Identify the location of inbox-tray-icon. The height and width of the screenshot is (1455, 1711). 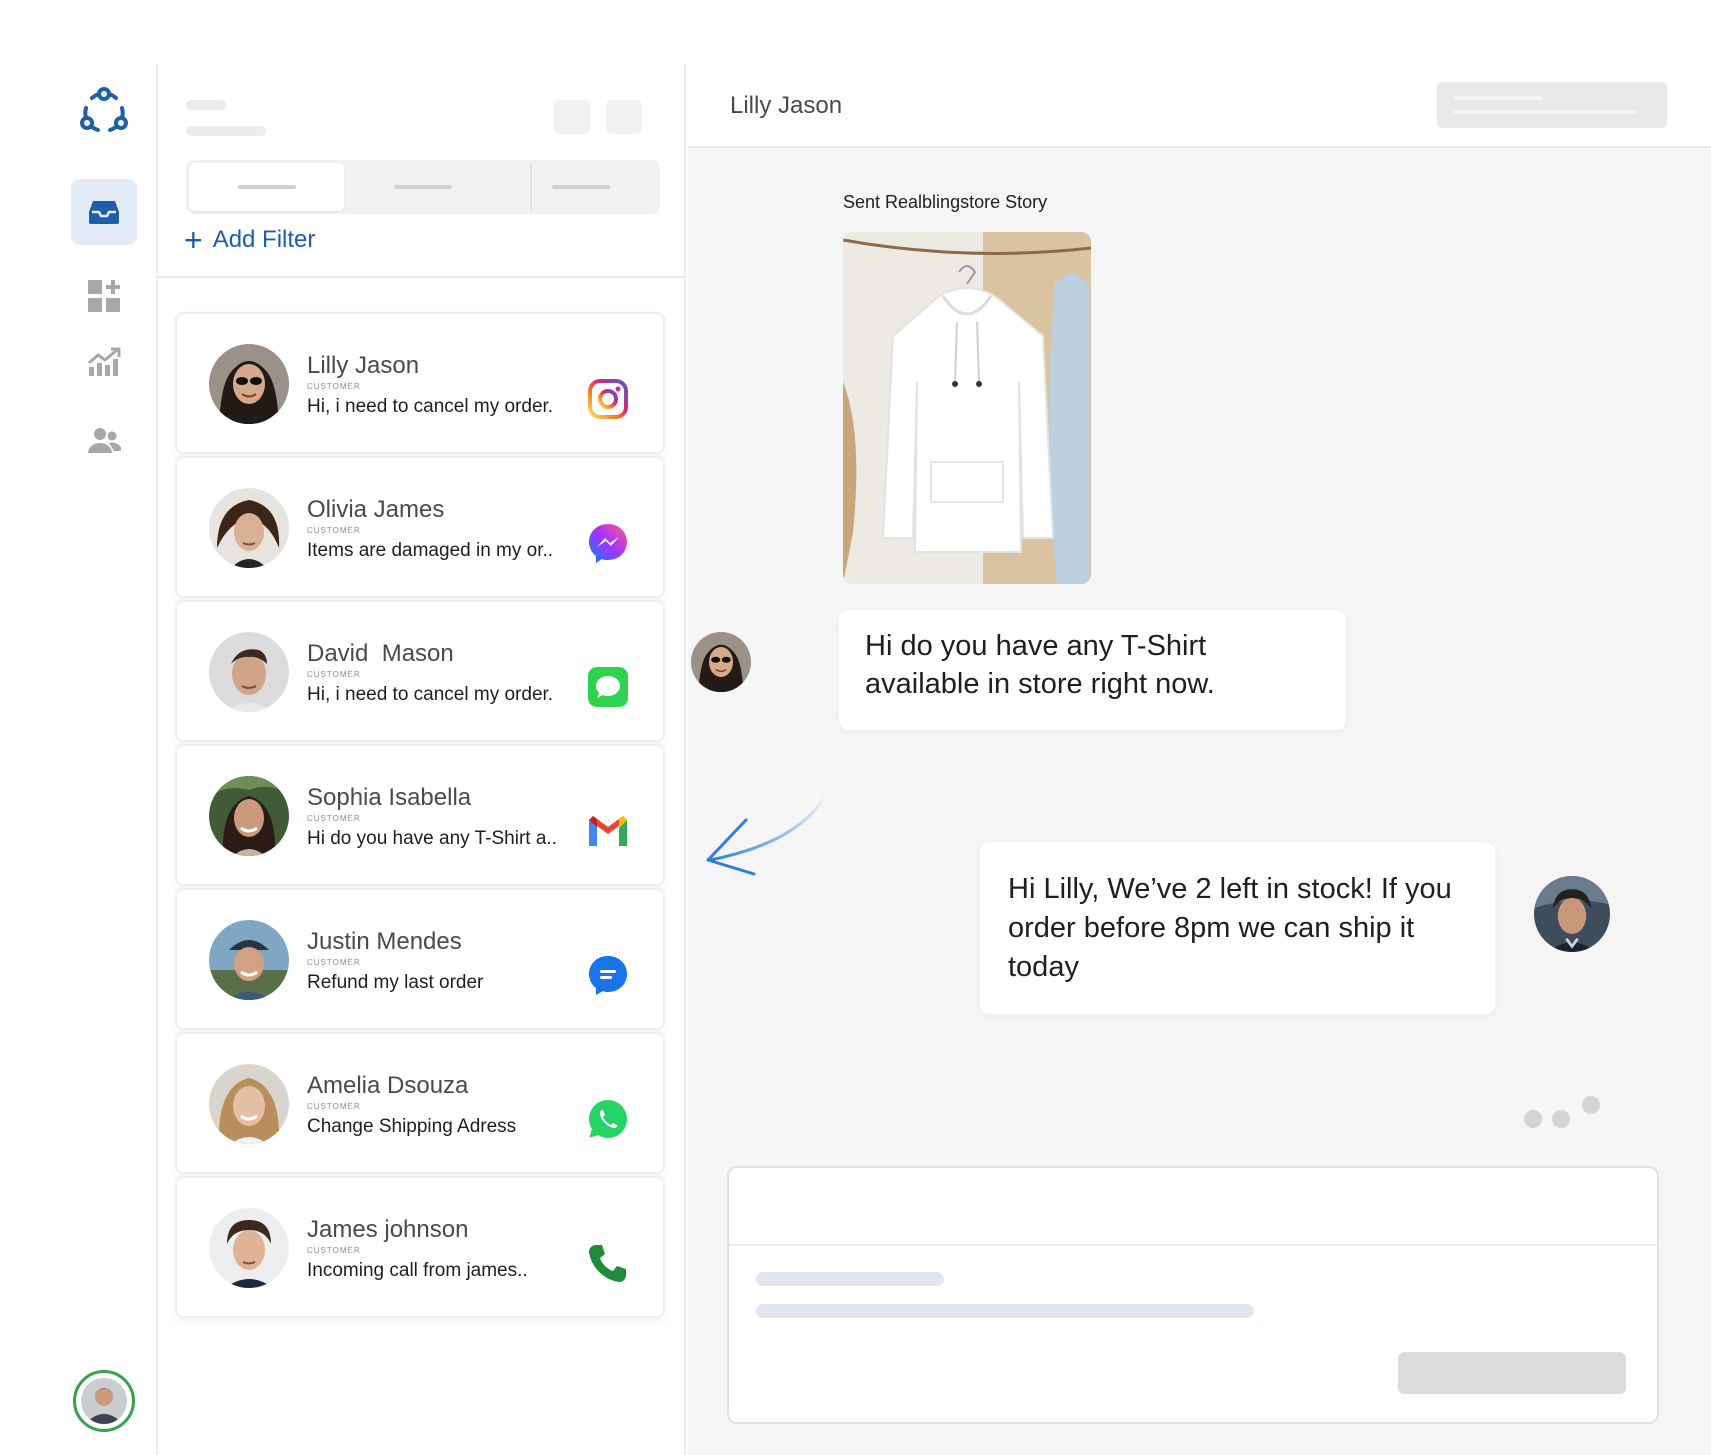
(104, 212).